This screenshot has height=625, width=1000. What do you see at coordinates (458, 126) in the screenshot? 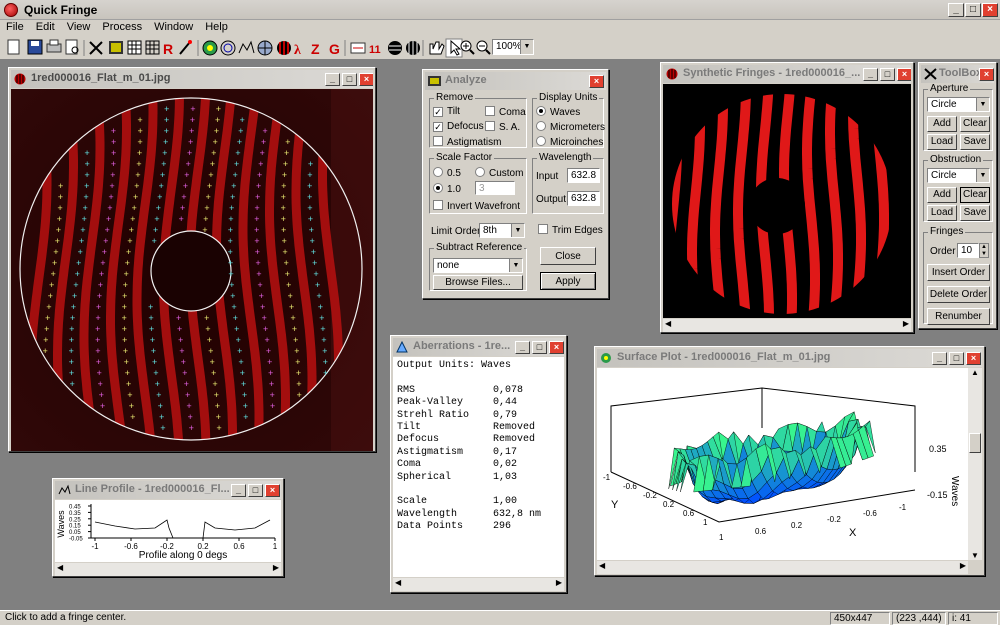
I see `defocus-checkbox: ✓ Defocus` at bounding box center [458, 126].